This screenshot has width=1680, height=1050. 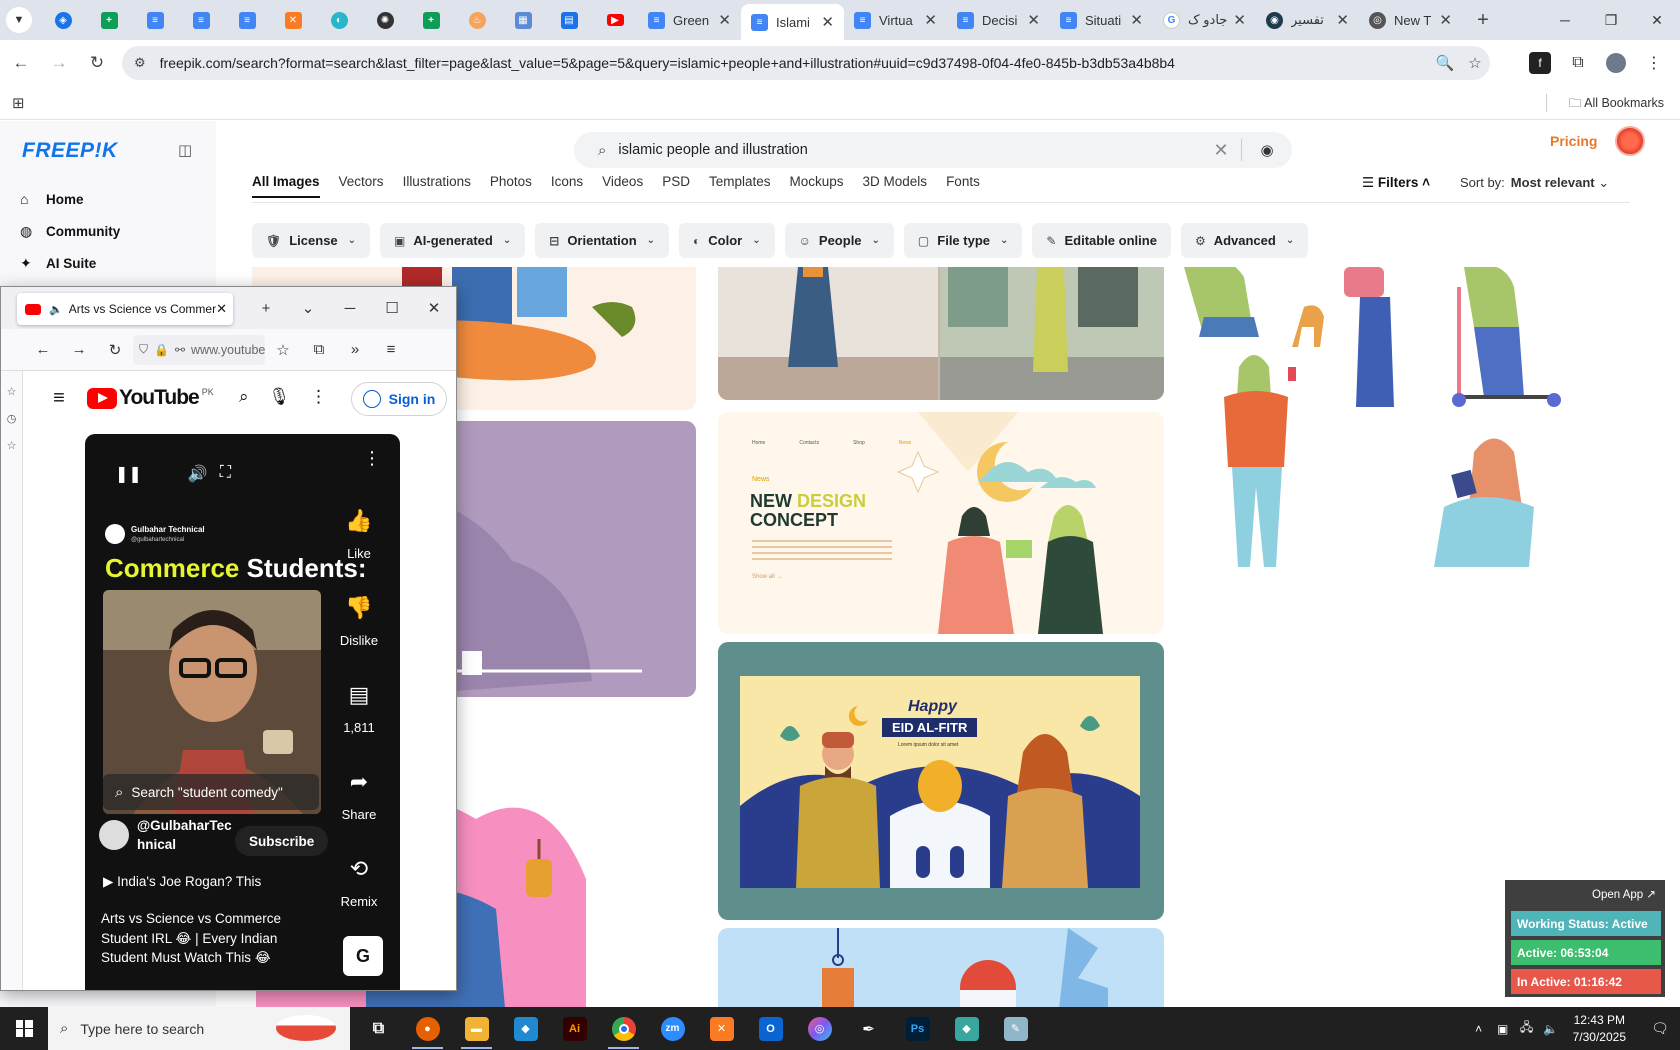 I want to click on sidebar-item-community: ◍ Community, so click(x=70, y=231).